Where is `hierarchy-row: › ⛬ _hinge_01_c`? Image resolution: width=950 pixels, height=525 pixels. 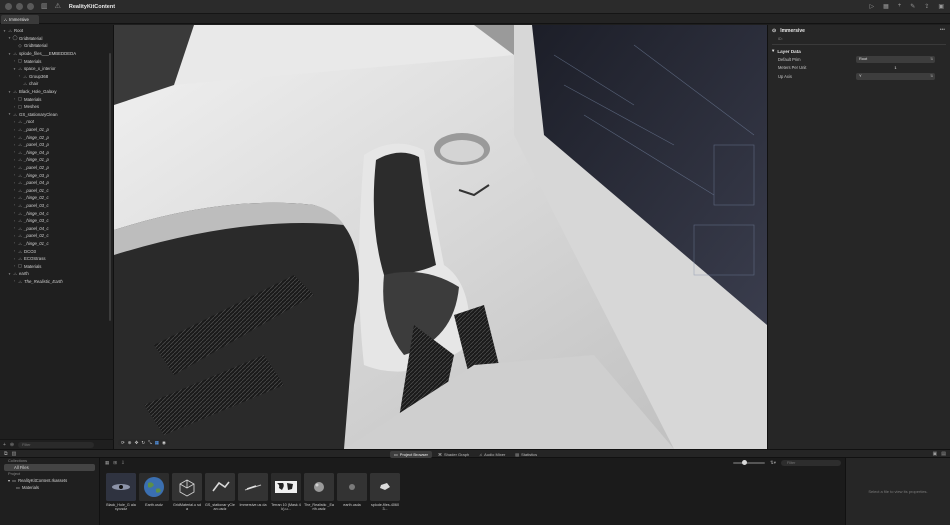
hierarchy-row: › ⛬ _hinge_01_c is located at coordinates (54, 244).